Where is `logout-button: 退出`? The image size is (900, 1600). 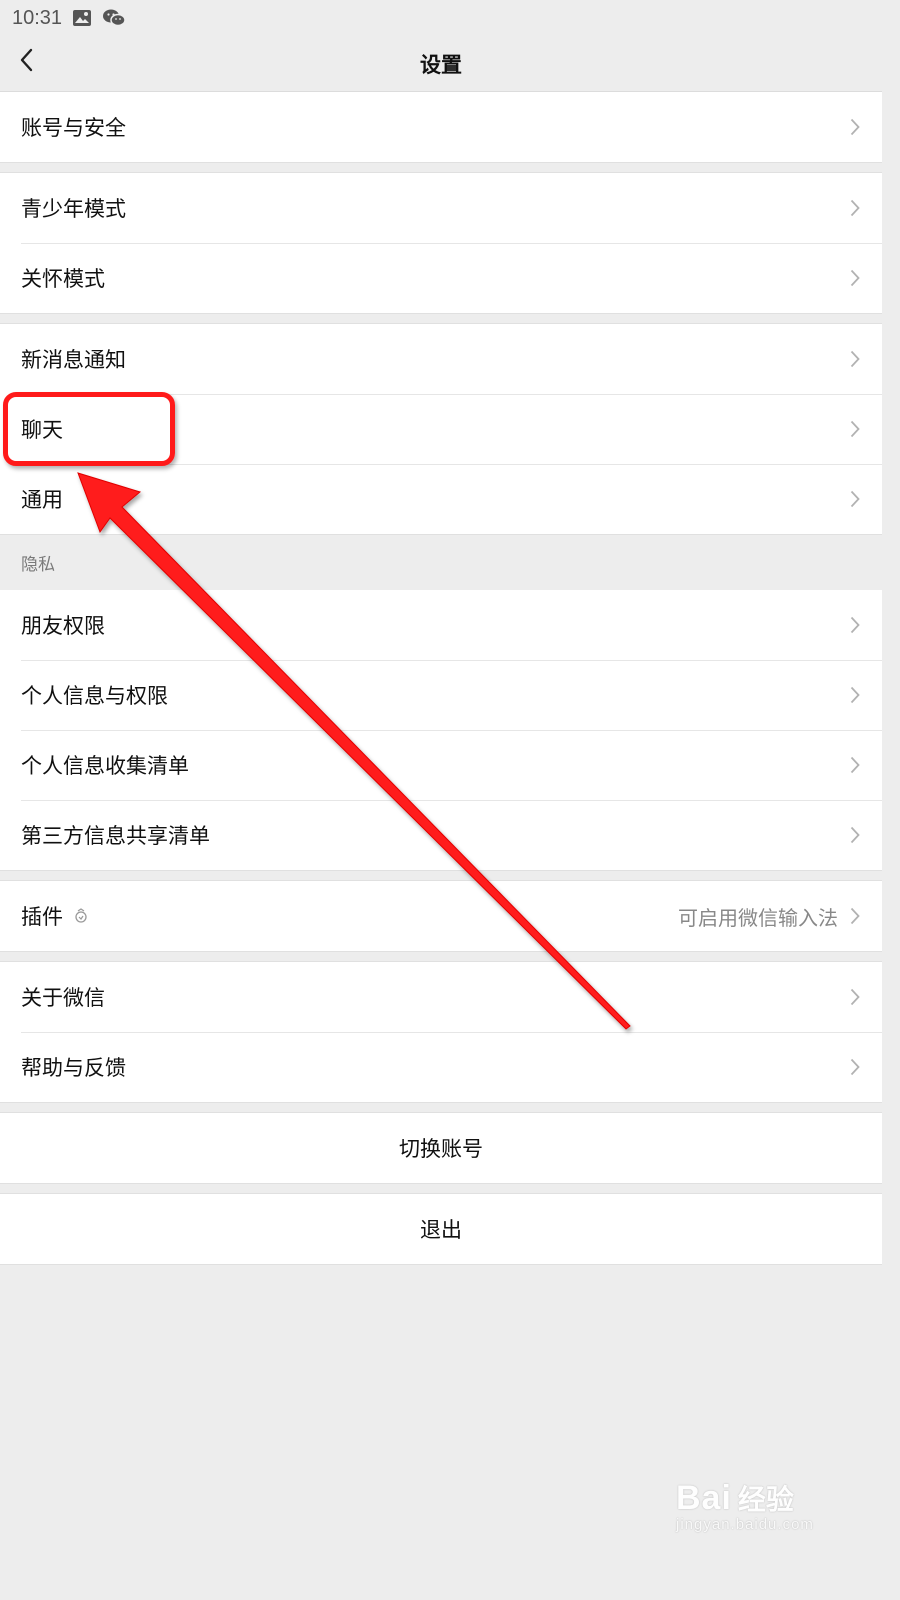 logout-button: 退出 is located at coordinates (441, 1229).